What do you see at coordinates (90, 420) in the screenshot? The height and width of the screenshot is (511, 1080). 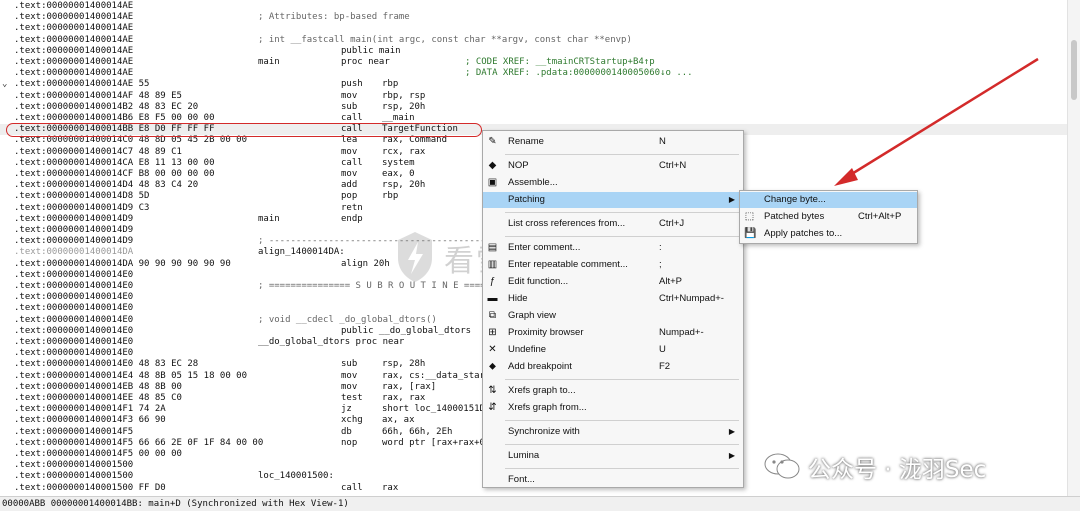 I see `disasm-addr: .text:00000001400014F3 66 90` at bounding box center [90, 420].